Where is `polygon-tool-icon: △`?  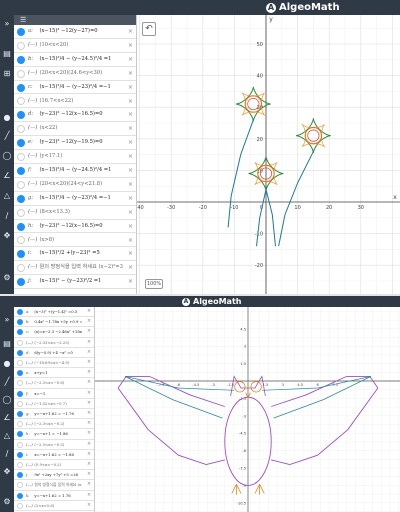 polygon-tool-icon: △ is located at coordinates (7, 196).